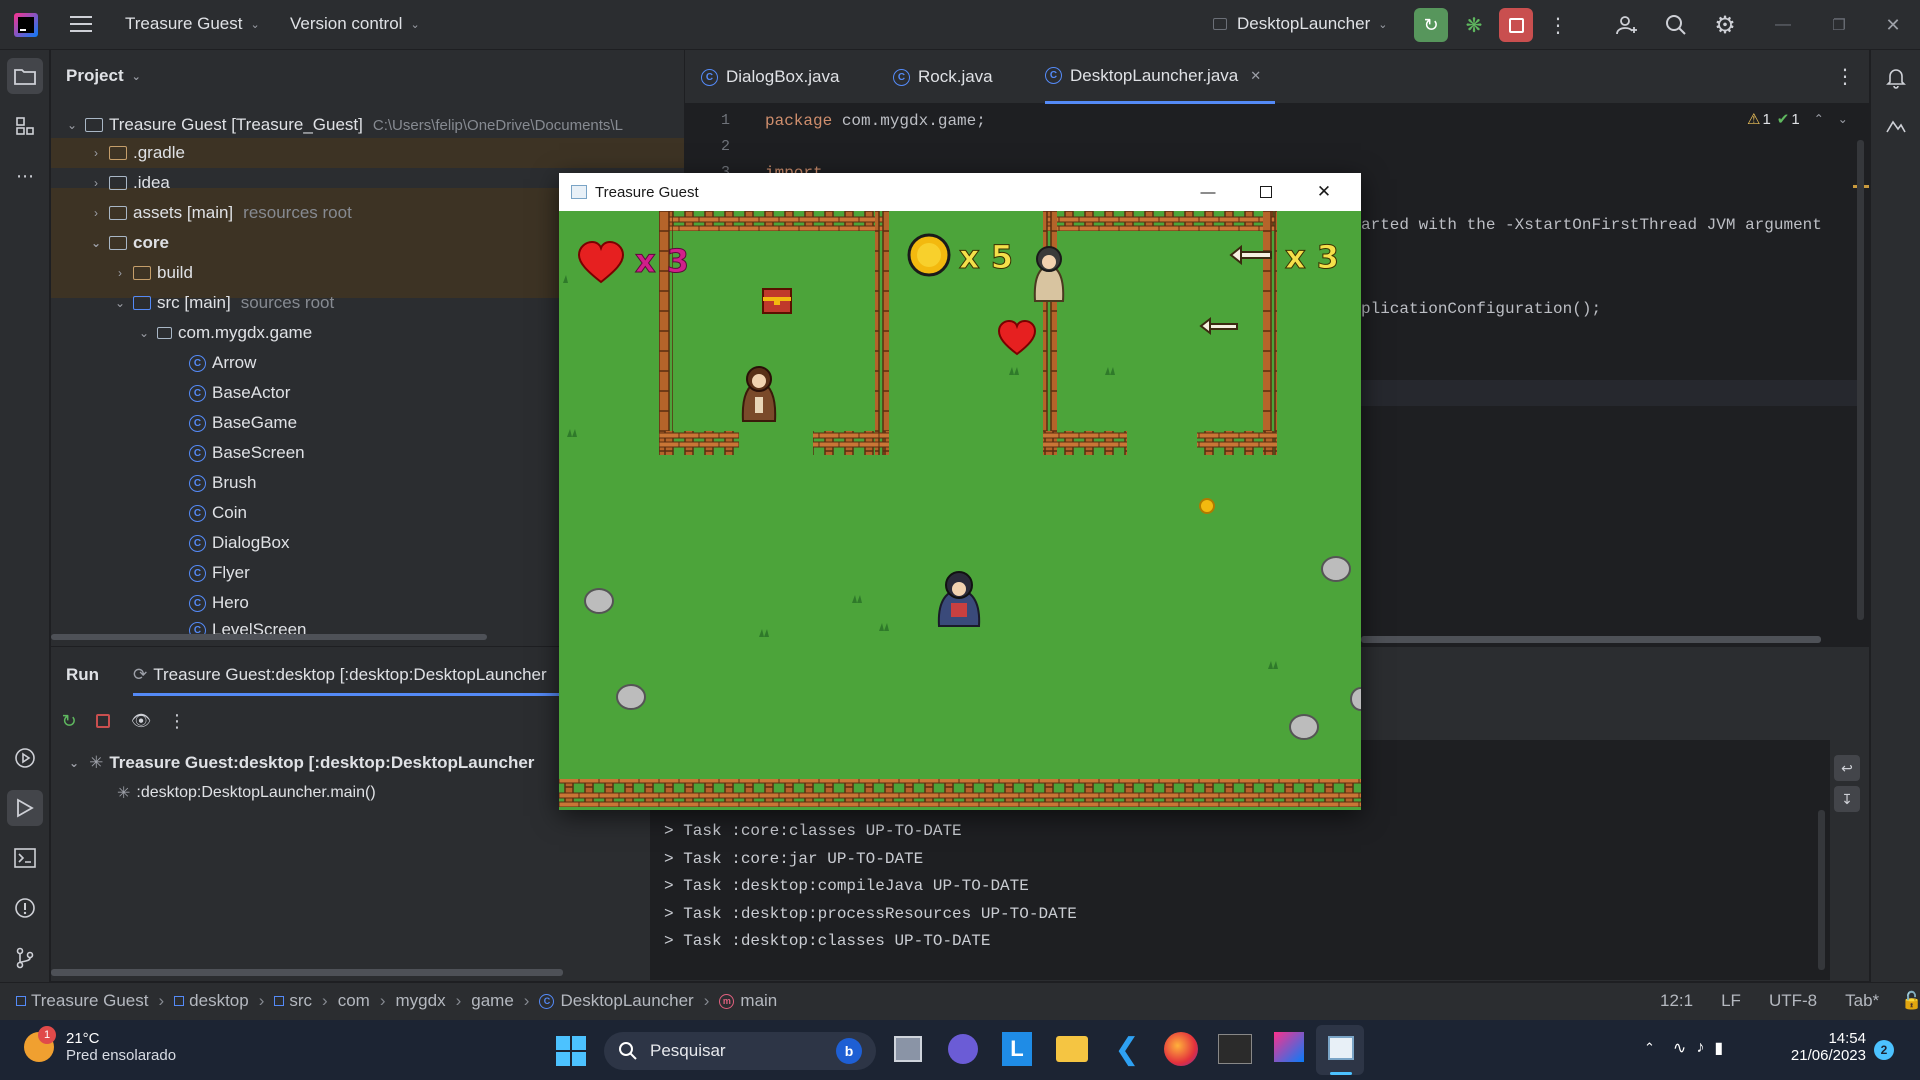 The image size is (1920, 1080). Describe the element at coordinates (1676, 1001) in the screenshot. I see `caret-position: 12:1` at that location.